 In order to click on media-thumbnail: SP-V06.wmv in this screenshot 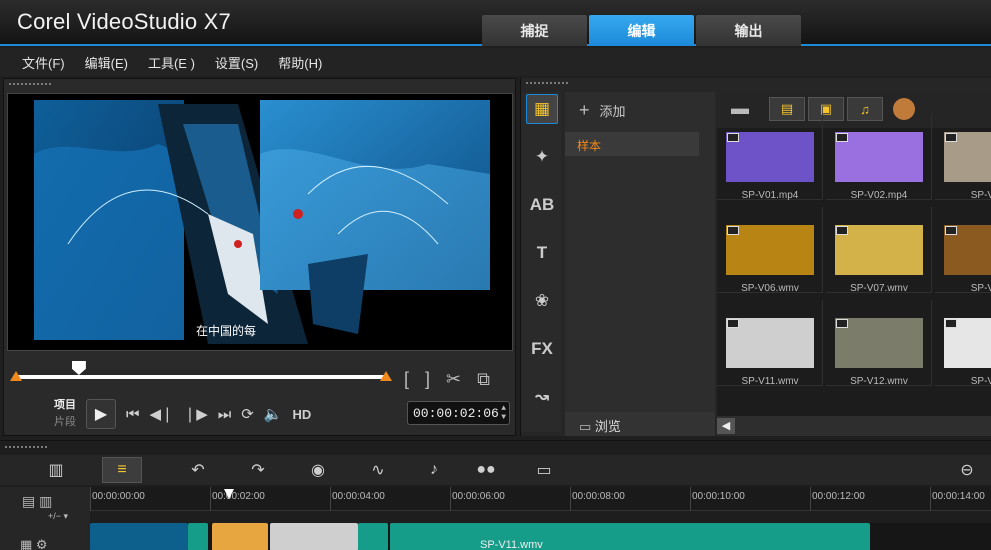, I will do `click(770, 250)`.